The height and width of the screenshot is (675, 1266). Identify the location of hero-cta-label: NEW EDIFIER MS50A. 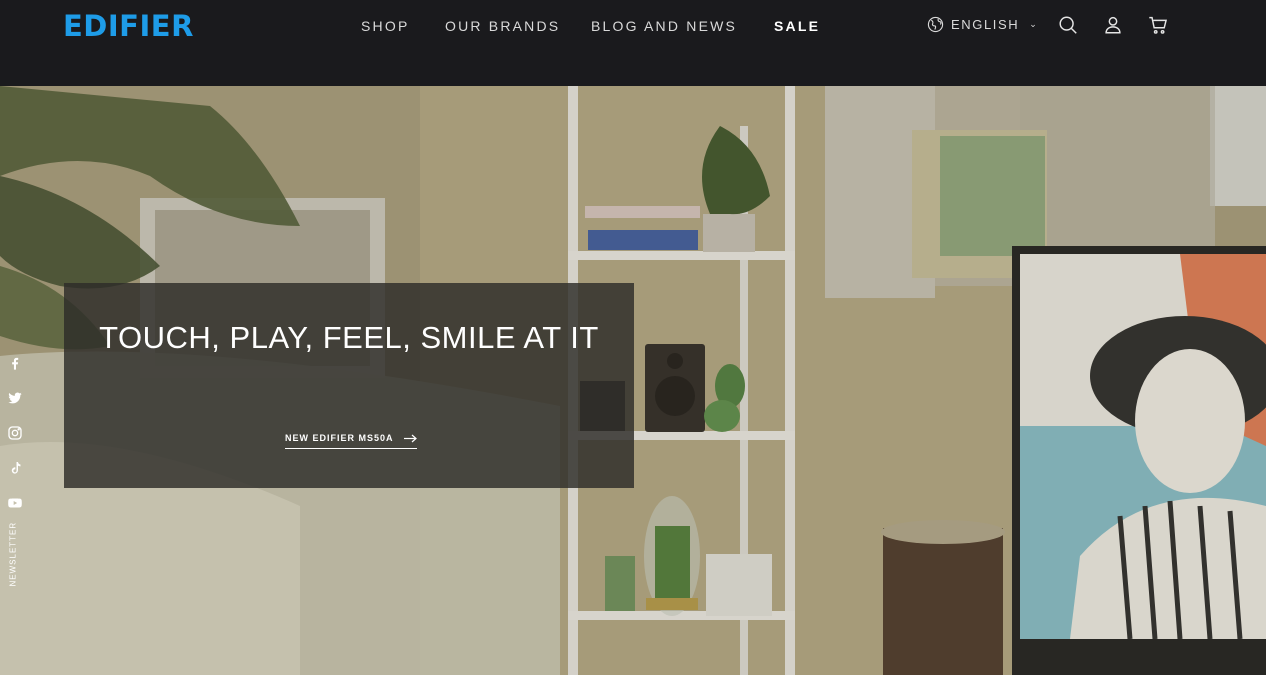
(339, 438).